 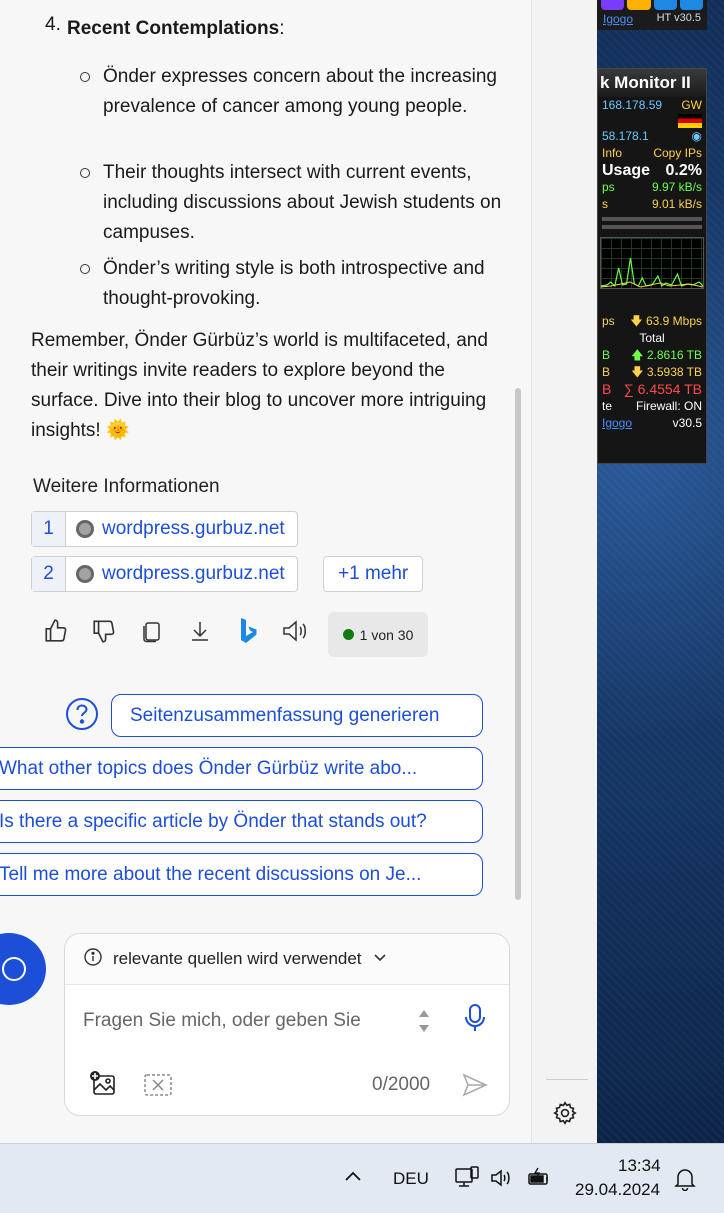 What do you see at coordinates (176, 28) in the screenshot?
I see `list-item-title: Recent Contemplations:` at bounding box center [176, 28].